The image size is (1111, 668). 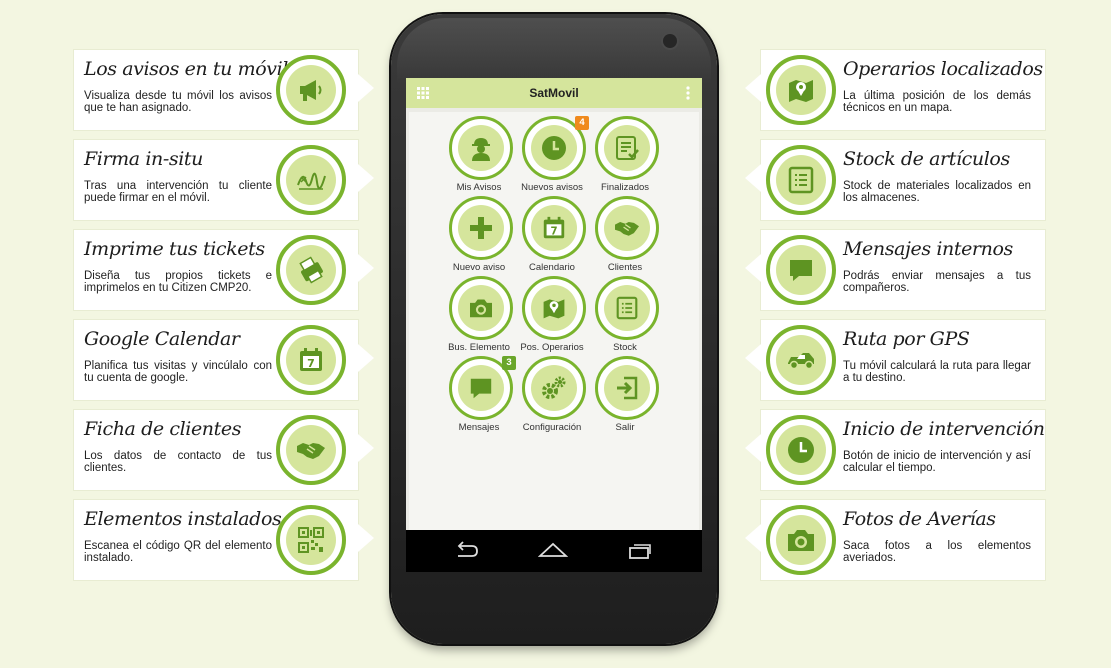 What do you see at coordinates (311, 540) in the screenshot?
I see `qr-code-icon` at bounding box center [311, 540].